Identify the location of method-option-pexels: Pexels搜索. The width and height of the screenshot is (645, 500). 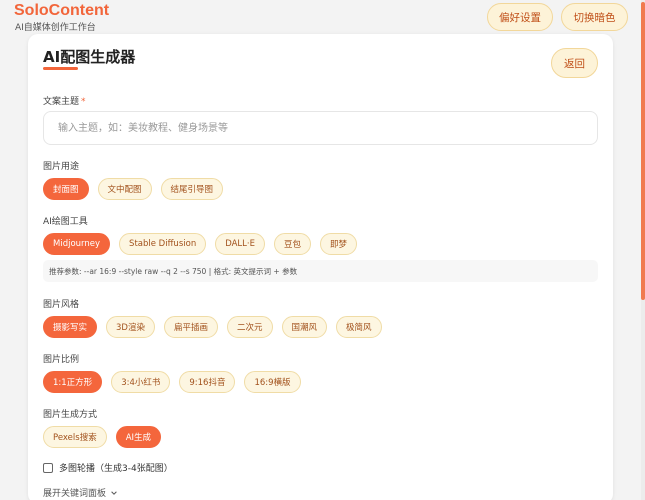
(75, 437).